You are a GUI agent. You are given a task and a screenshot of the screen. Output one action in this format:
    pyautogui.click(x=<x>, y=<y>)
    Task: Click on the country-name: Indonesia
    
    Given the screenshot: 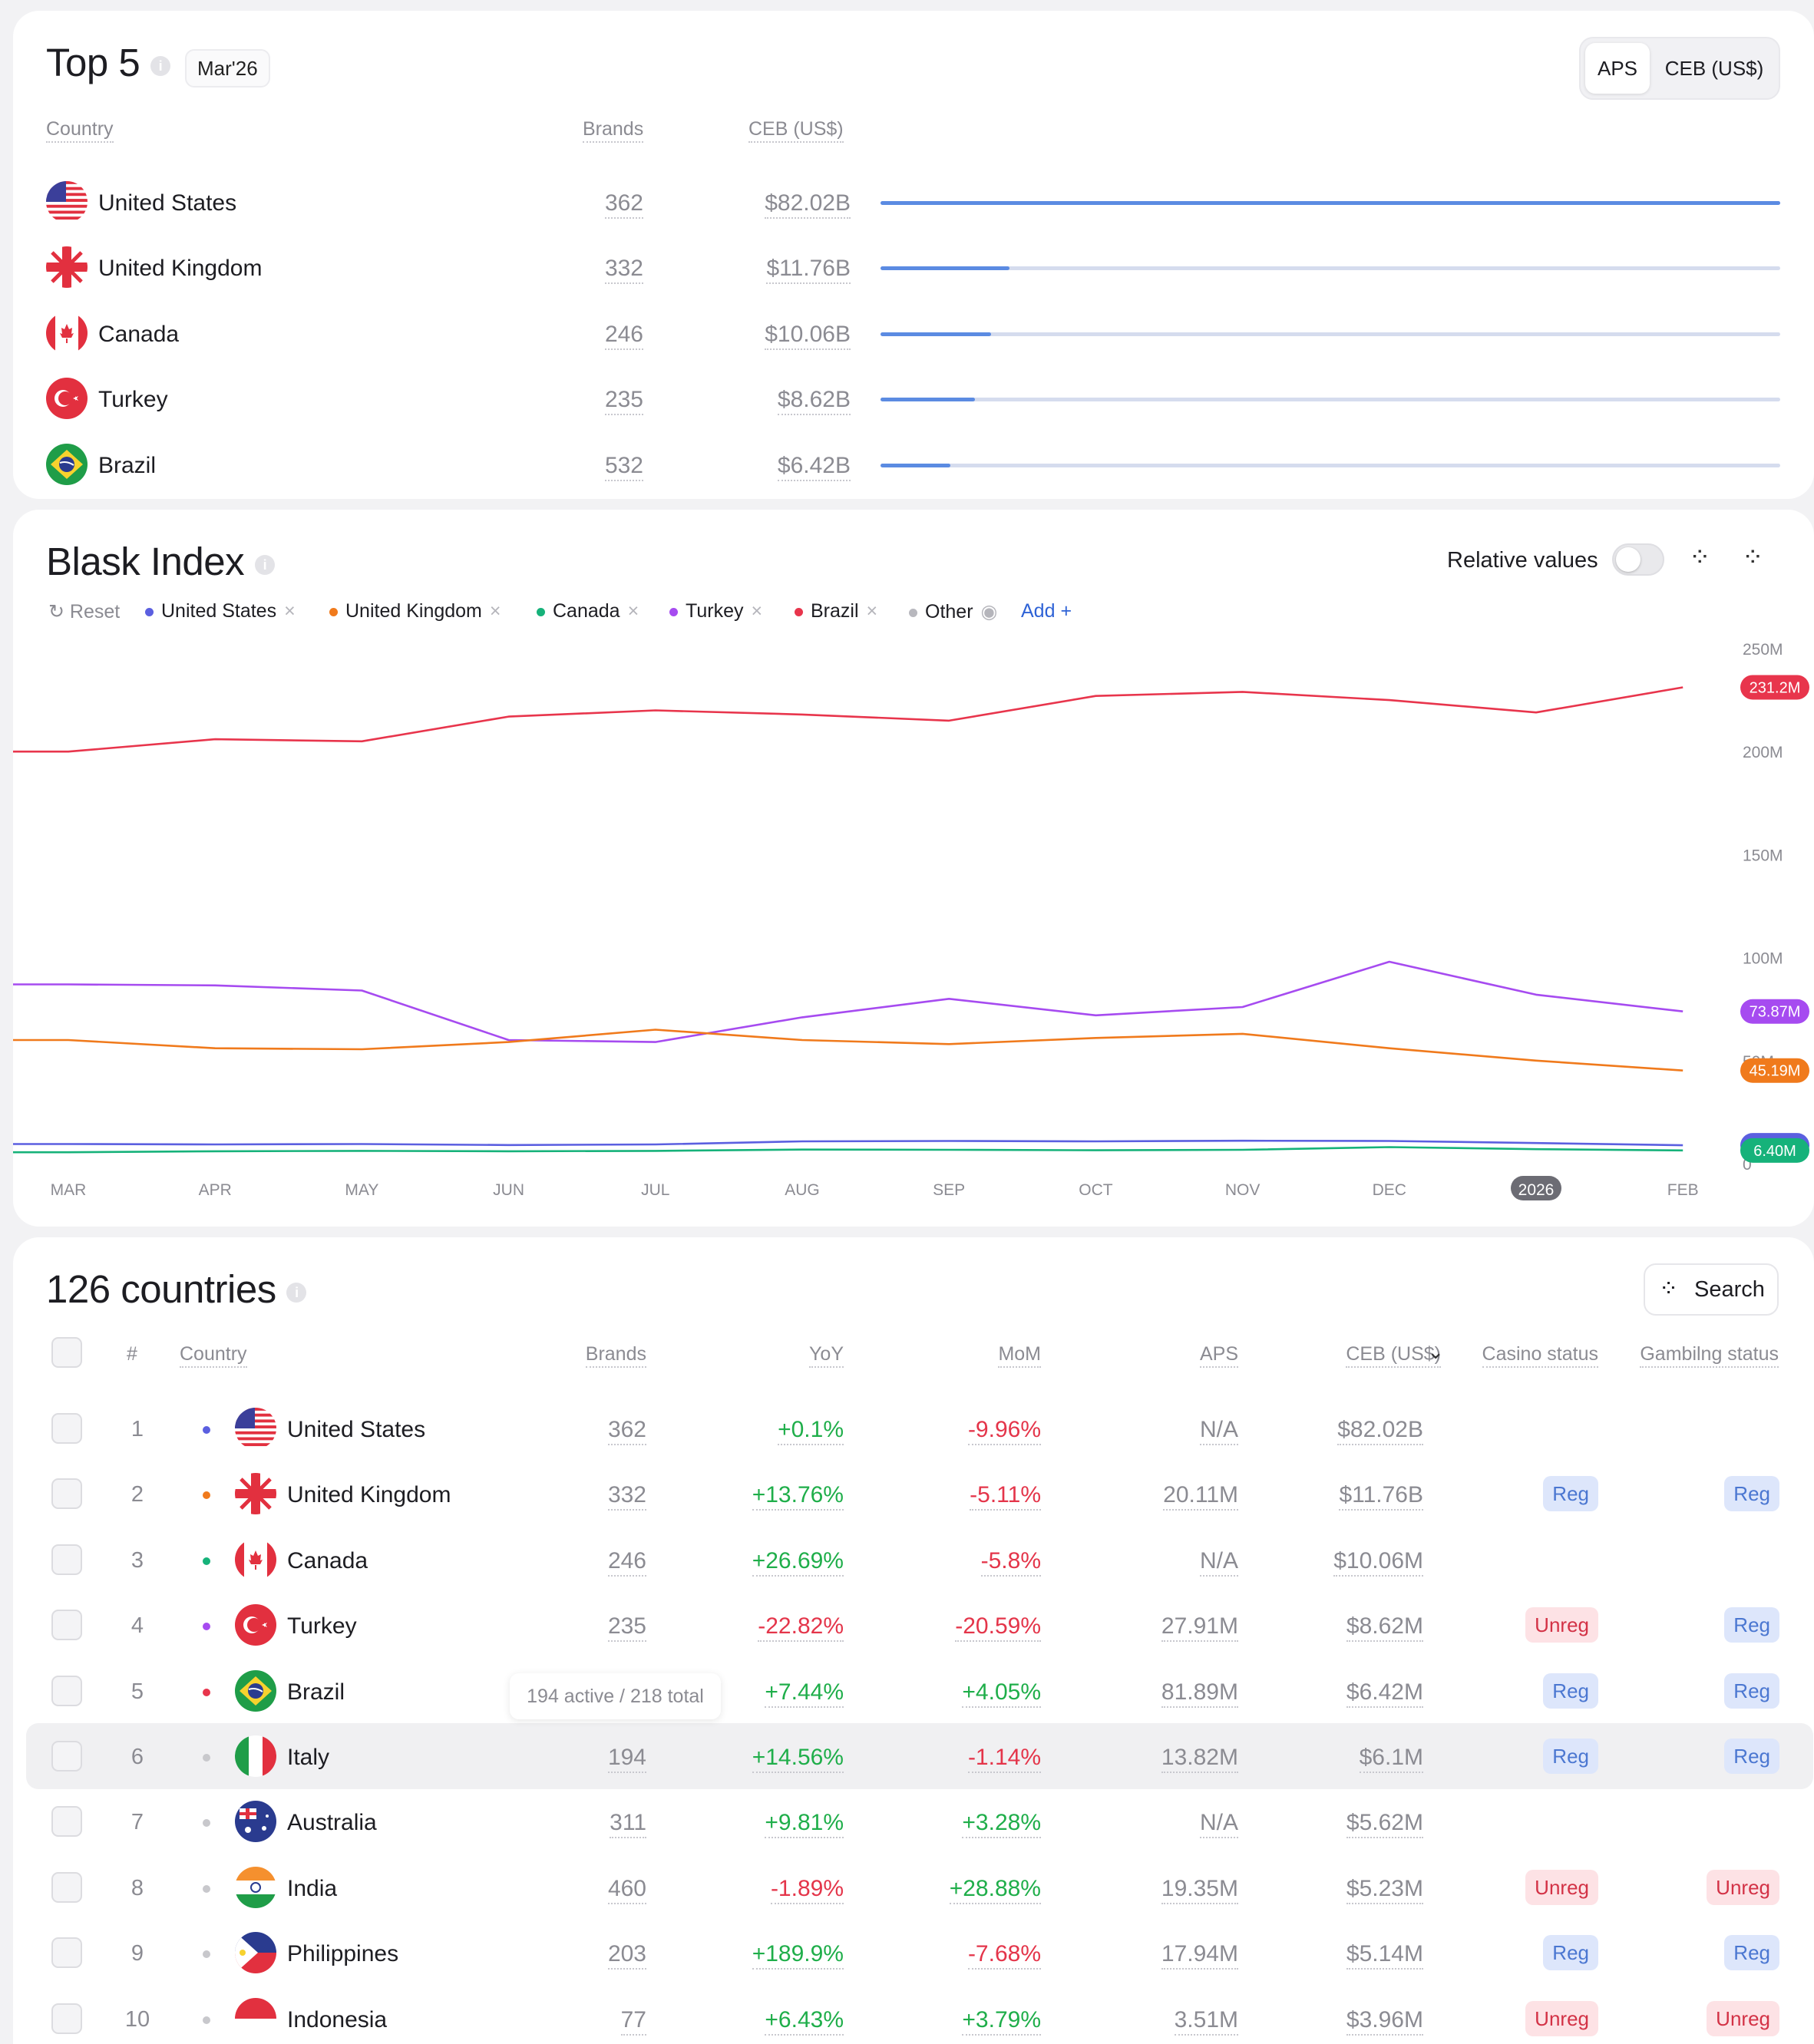 What is the action you would take?
    pyautogui.click(x=337, y=2020)
    